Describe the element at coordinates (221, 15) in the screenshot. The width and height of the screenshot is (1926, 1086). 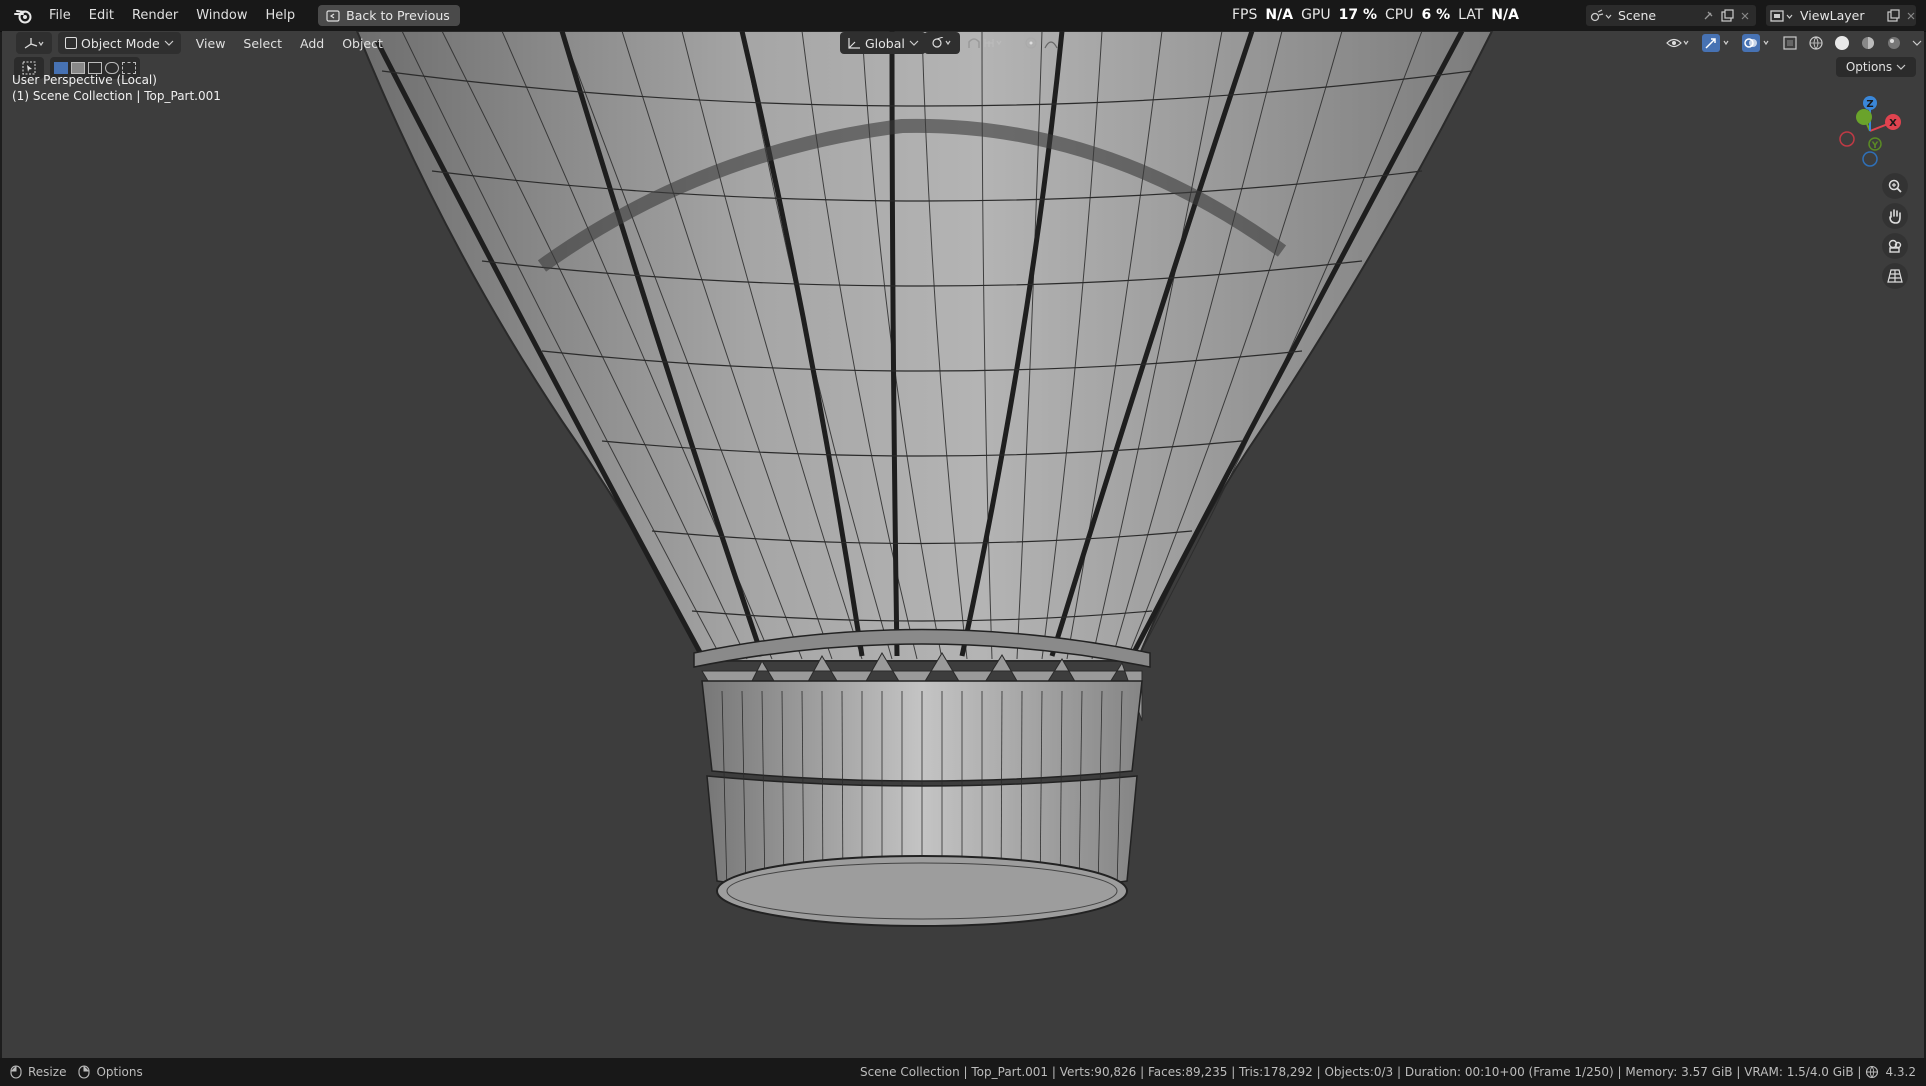
I see `menu-window: Window` at that location.